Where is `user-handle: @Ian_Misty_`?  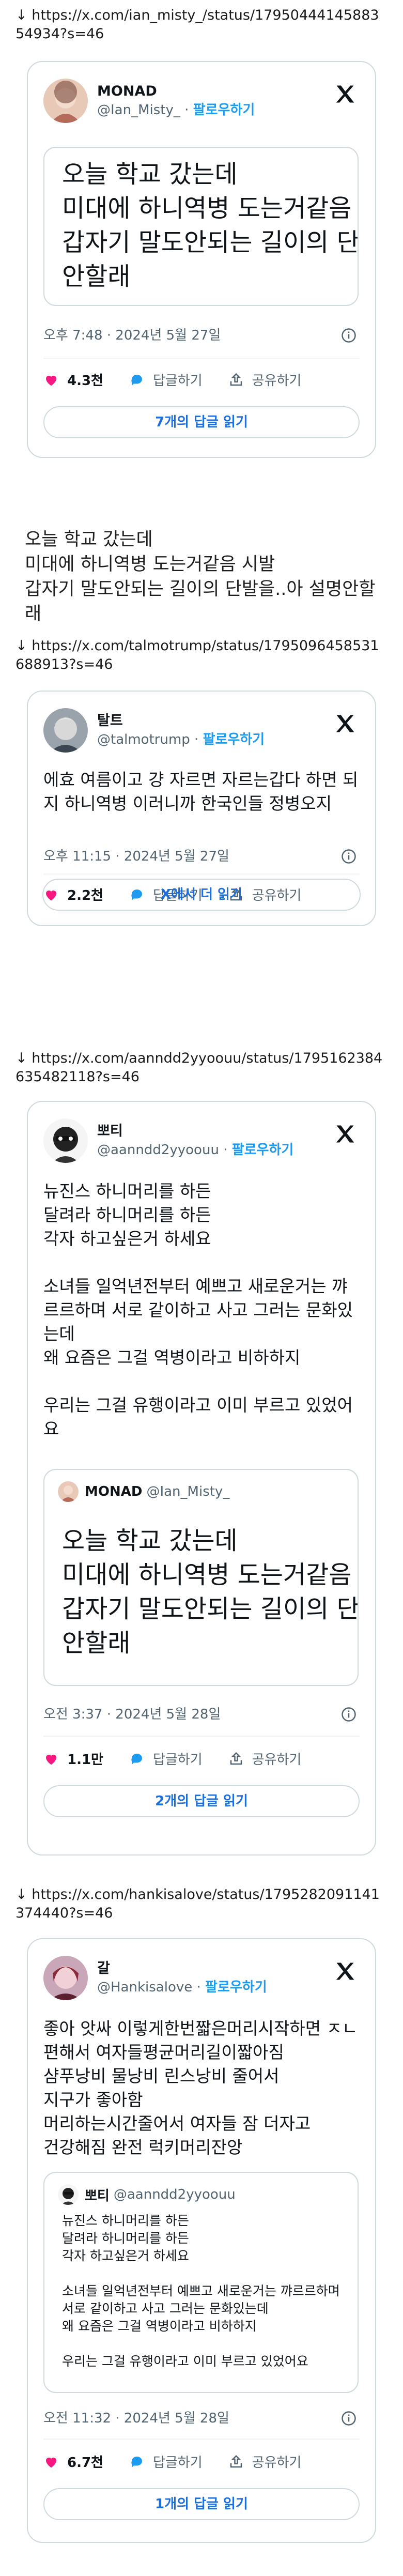
user-handle: @Ian_Misty_ is located at coordinates (138, 110).